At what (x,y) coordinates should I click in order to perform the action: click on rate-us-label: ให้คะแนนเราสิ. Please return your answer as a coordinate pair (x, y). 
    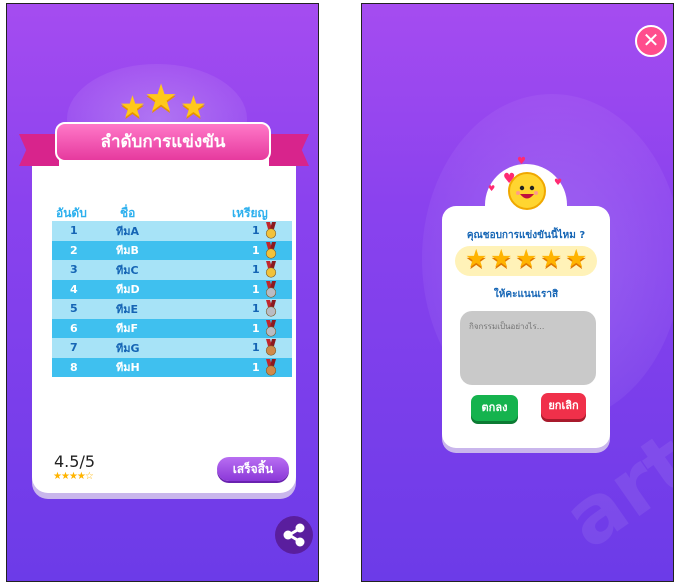
    Looking at the image, I should click on (526, 294).